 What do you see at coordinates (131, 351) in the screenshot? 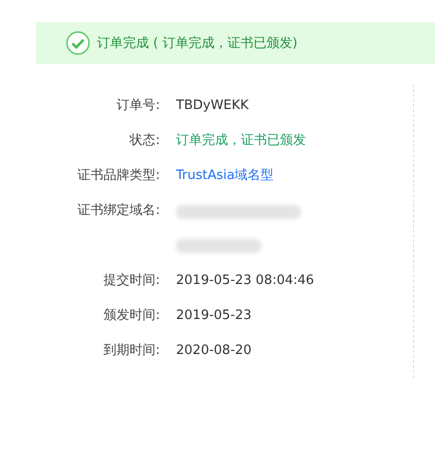
I see `field-label: 到期时间:` at bounding box center [131, 351].